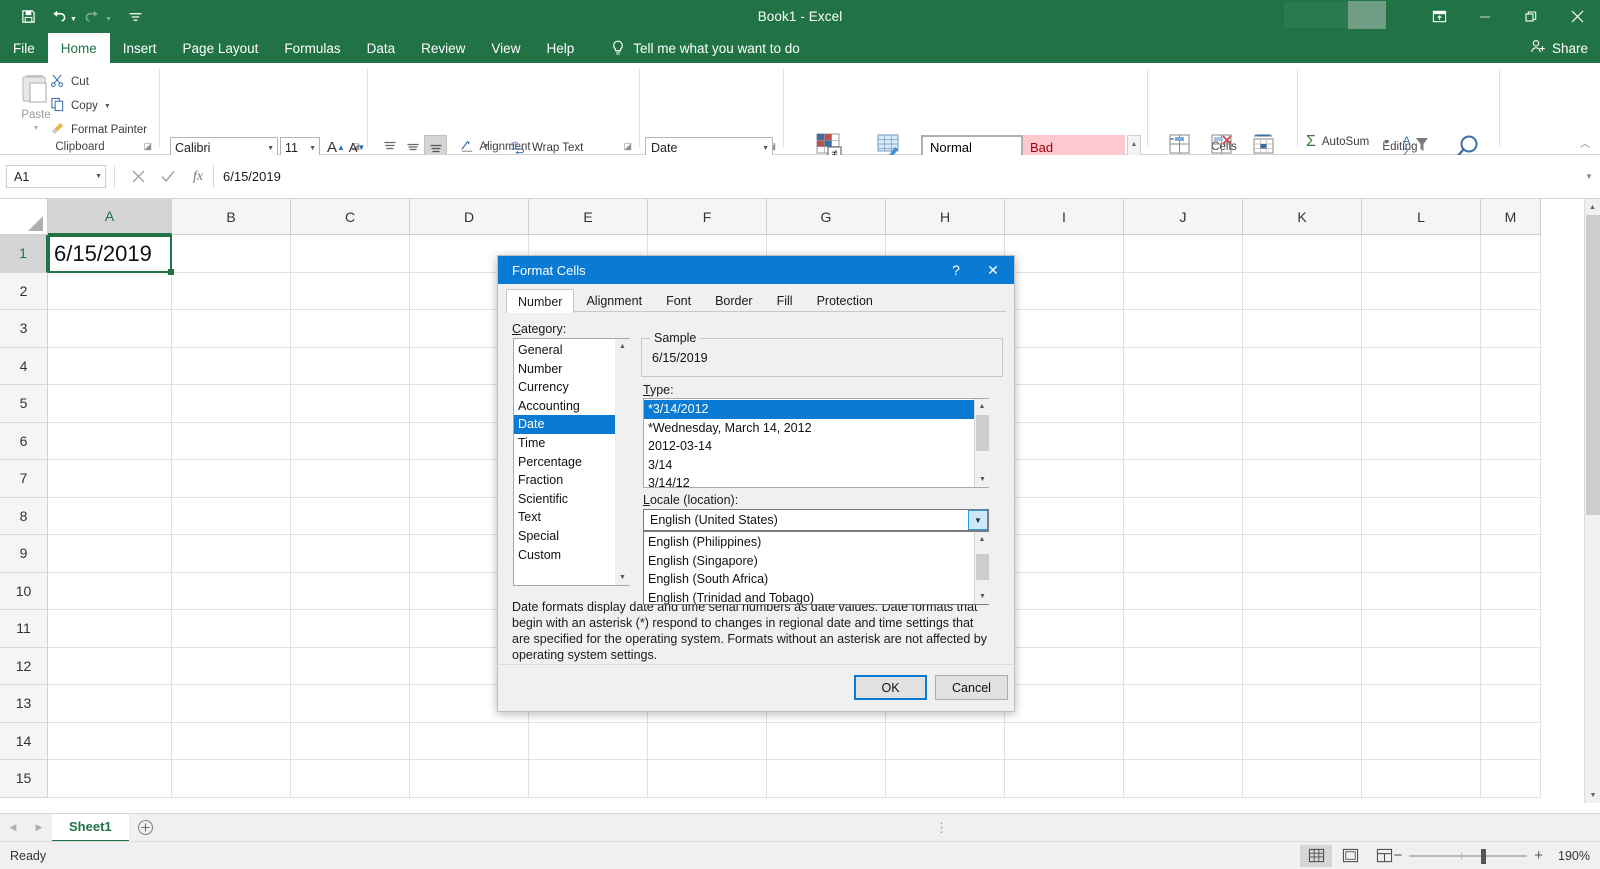 The height and width of the screenshot is (869, 1600). What do you see at coordinates (1064, 554) in the screenshot?
I see `cell-I9` at bounding box center [1064, 554].